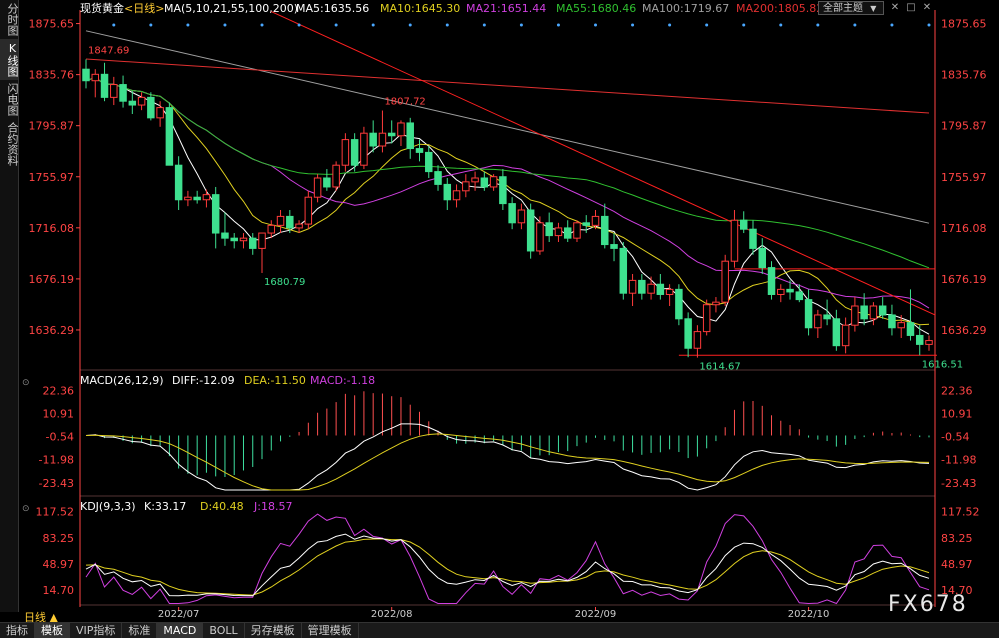 Image resolution: width=999 pixels, height=638 pixels. Describe the element at coordinates (957, 538) in the screenshot. I see `kdj-tick-right: 83.25` at that location.